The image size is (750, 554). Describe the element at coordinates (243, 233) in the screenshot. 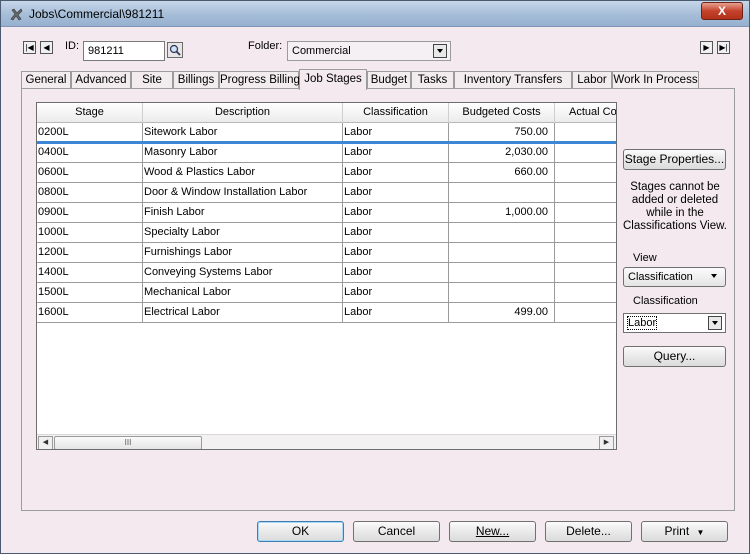

I see `description-cell: Specialty Labor` at that location.